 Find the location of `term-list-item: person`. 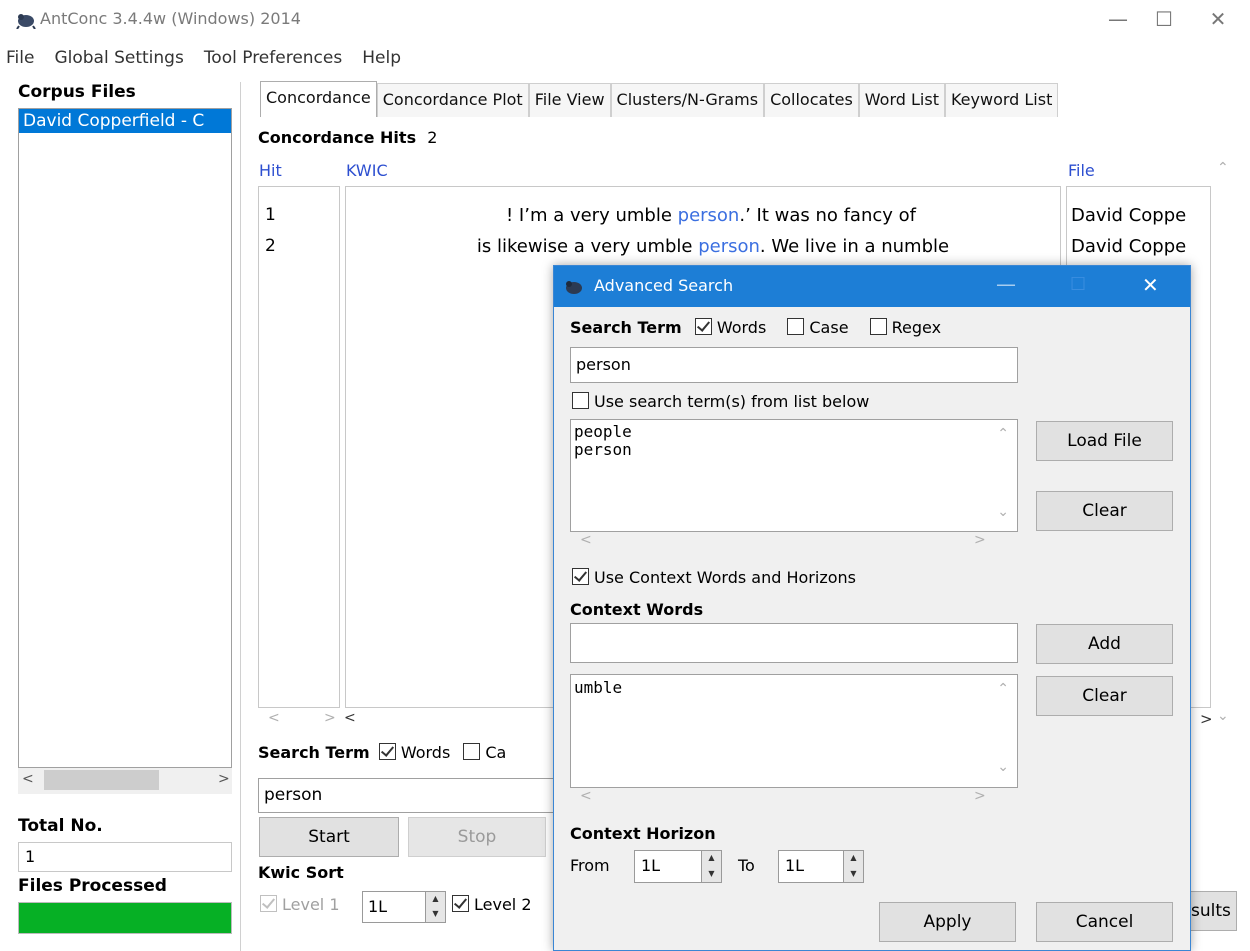

term-list-item: person is located at coordinates (794, 450).